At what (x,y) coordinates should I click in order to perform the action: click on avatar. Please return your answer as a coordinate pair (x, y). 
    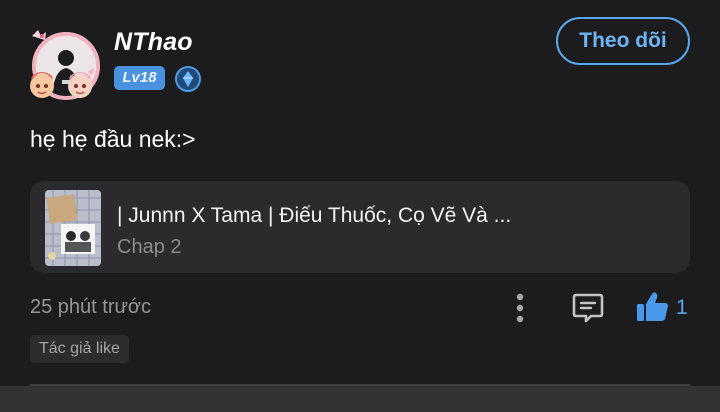
    Looking at the image, I should click on (66, 66).